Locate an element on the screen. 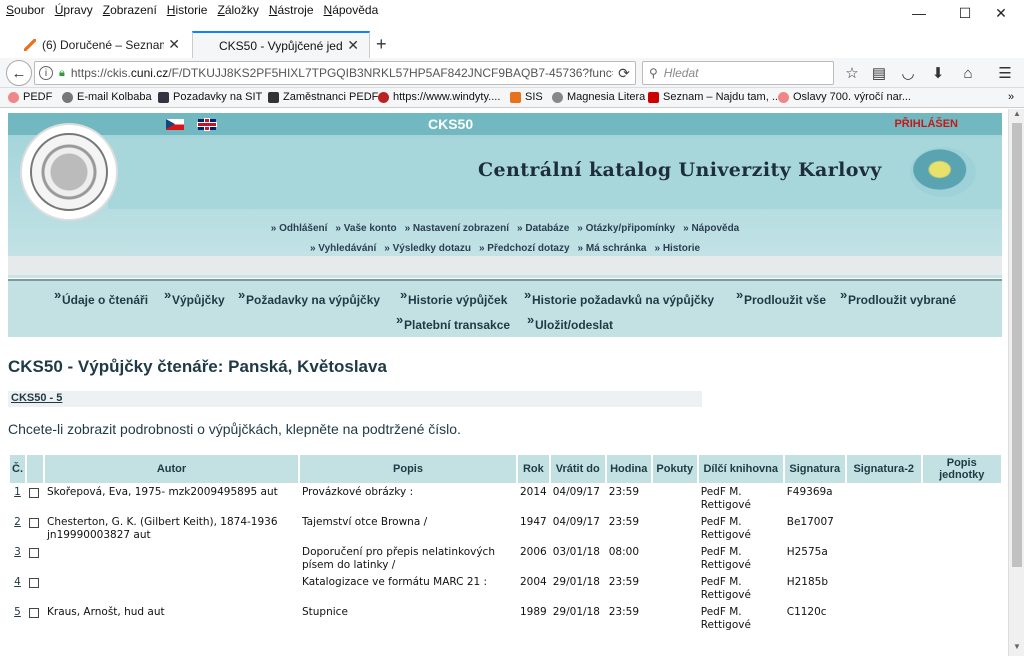 Image resolution: width=1024 pixels, height=656 pixels. link-historie-vypujcek: Historie výpůjček is located at coordinates (453, 297).